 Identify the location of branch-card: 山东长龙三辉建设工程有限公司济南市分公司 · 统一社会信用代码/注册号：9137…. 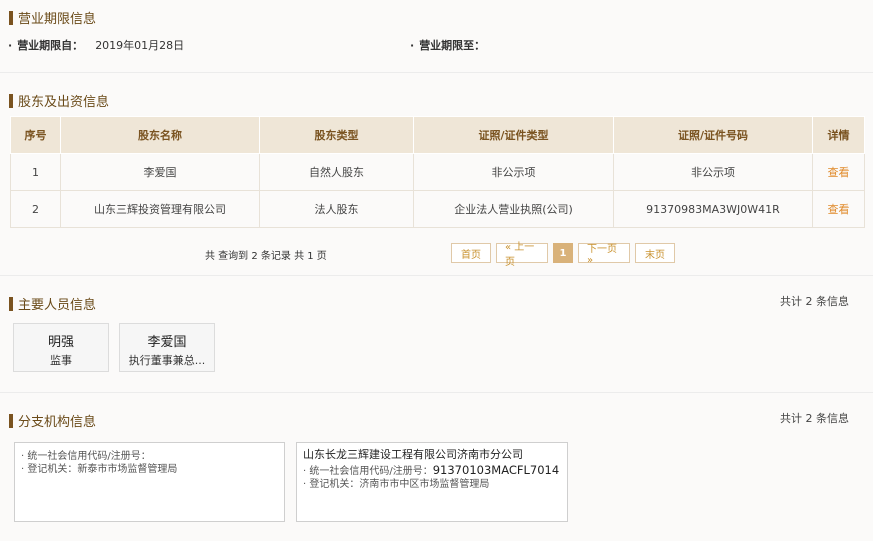
(432, 482).